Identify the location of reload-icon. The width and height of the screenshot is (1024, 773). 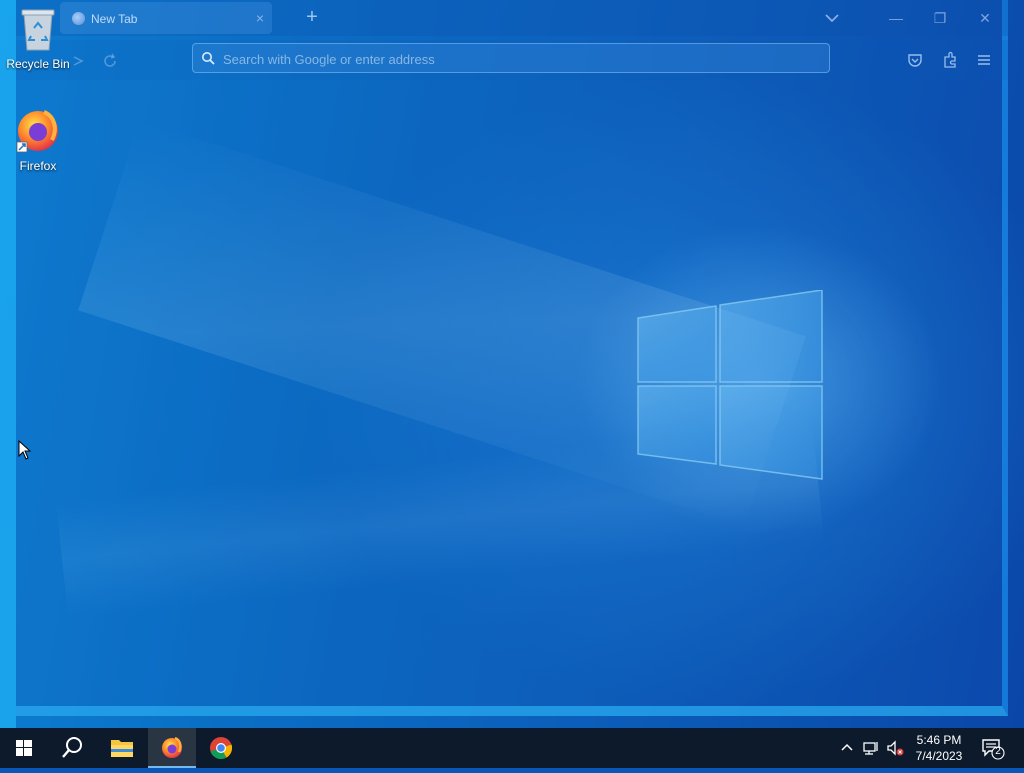
(110, 61).